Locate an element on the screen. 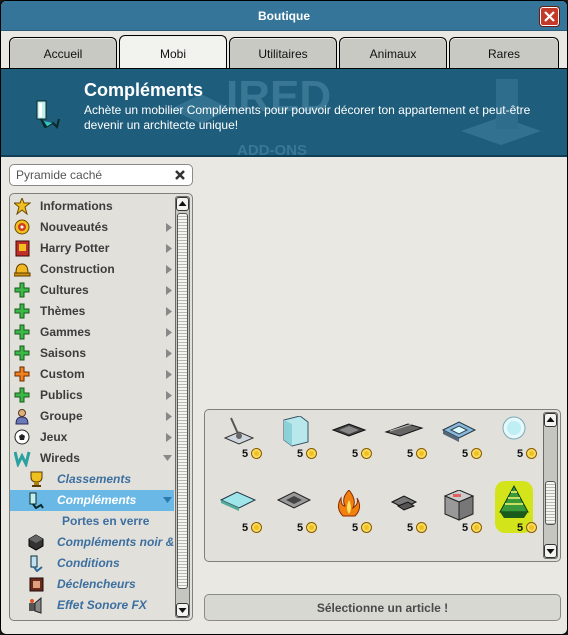 The width and height of the screenshot is (568, 635). fire-icon is located at coordinates (349, 503).